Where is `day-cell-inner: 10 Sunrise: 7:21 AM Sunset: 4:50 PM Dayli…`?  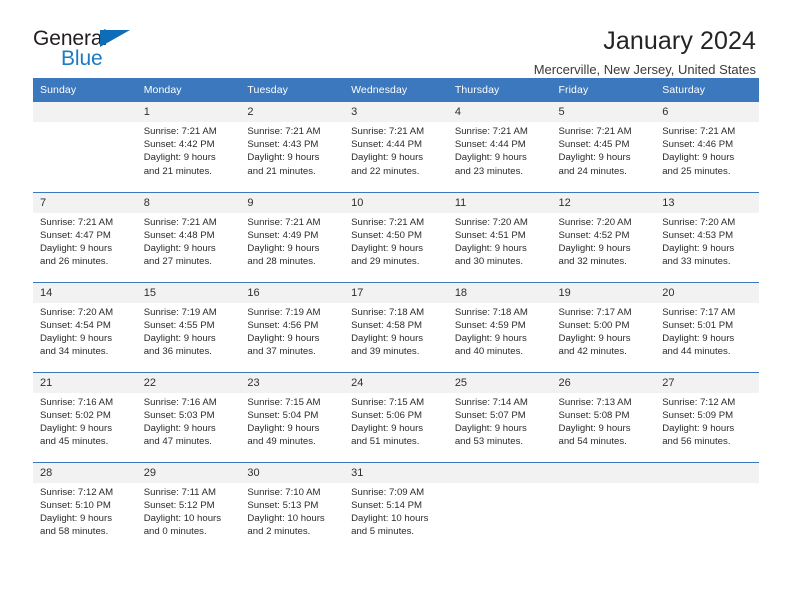
day-cell-inner: 10 Sunrise: 7:21 AM Sunset: 4:50 PM Dayli… is located at coordinates (396, 237).